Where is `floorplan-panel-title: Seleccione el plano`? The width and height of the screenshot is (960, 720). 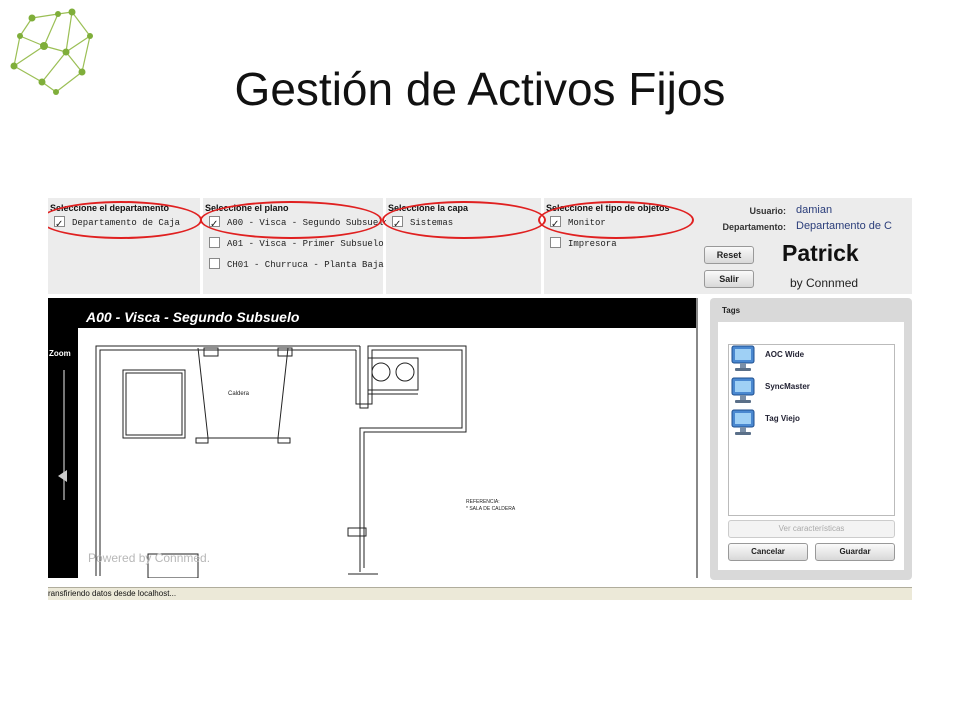
floorplan-panel-title: Seleccione el plano is located at coordinates (247, 208).